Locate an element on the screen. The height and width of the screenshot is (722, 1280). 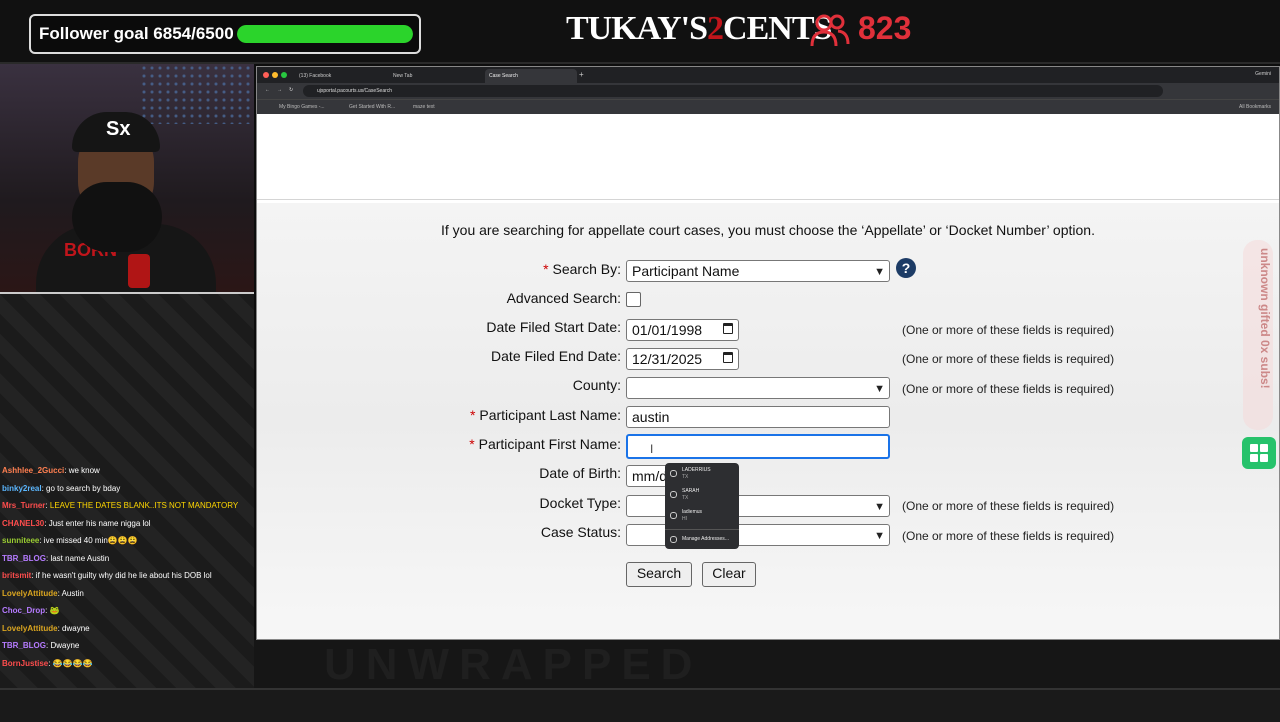
forward-icon: → is located at coordinates (279, 90).